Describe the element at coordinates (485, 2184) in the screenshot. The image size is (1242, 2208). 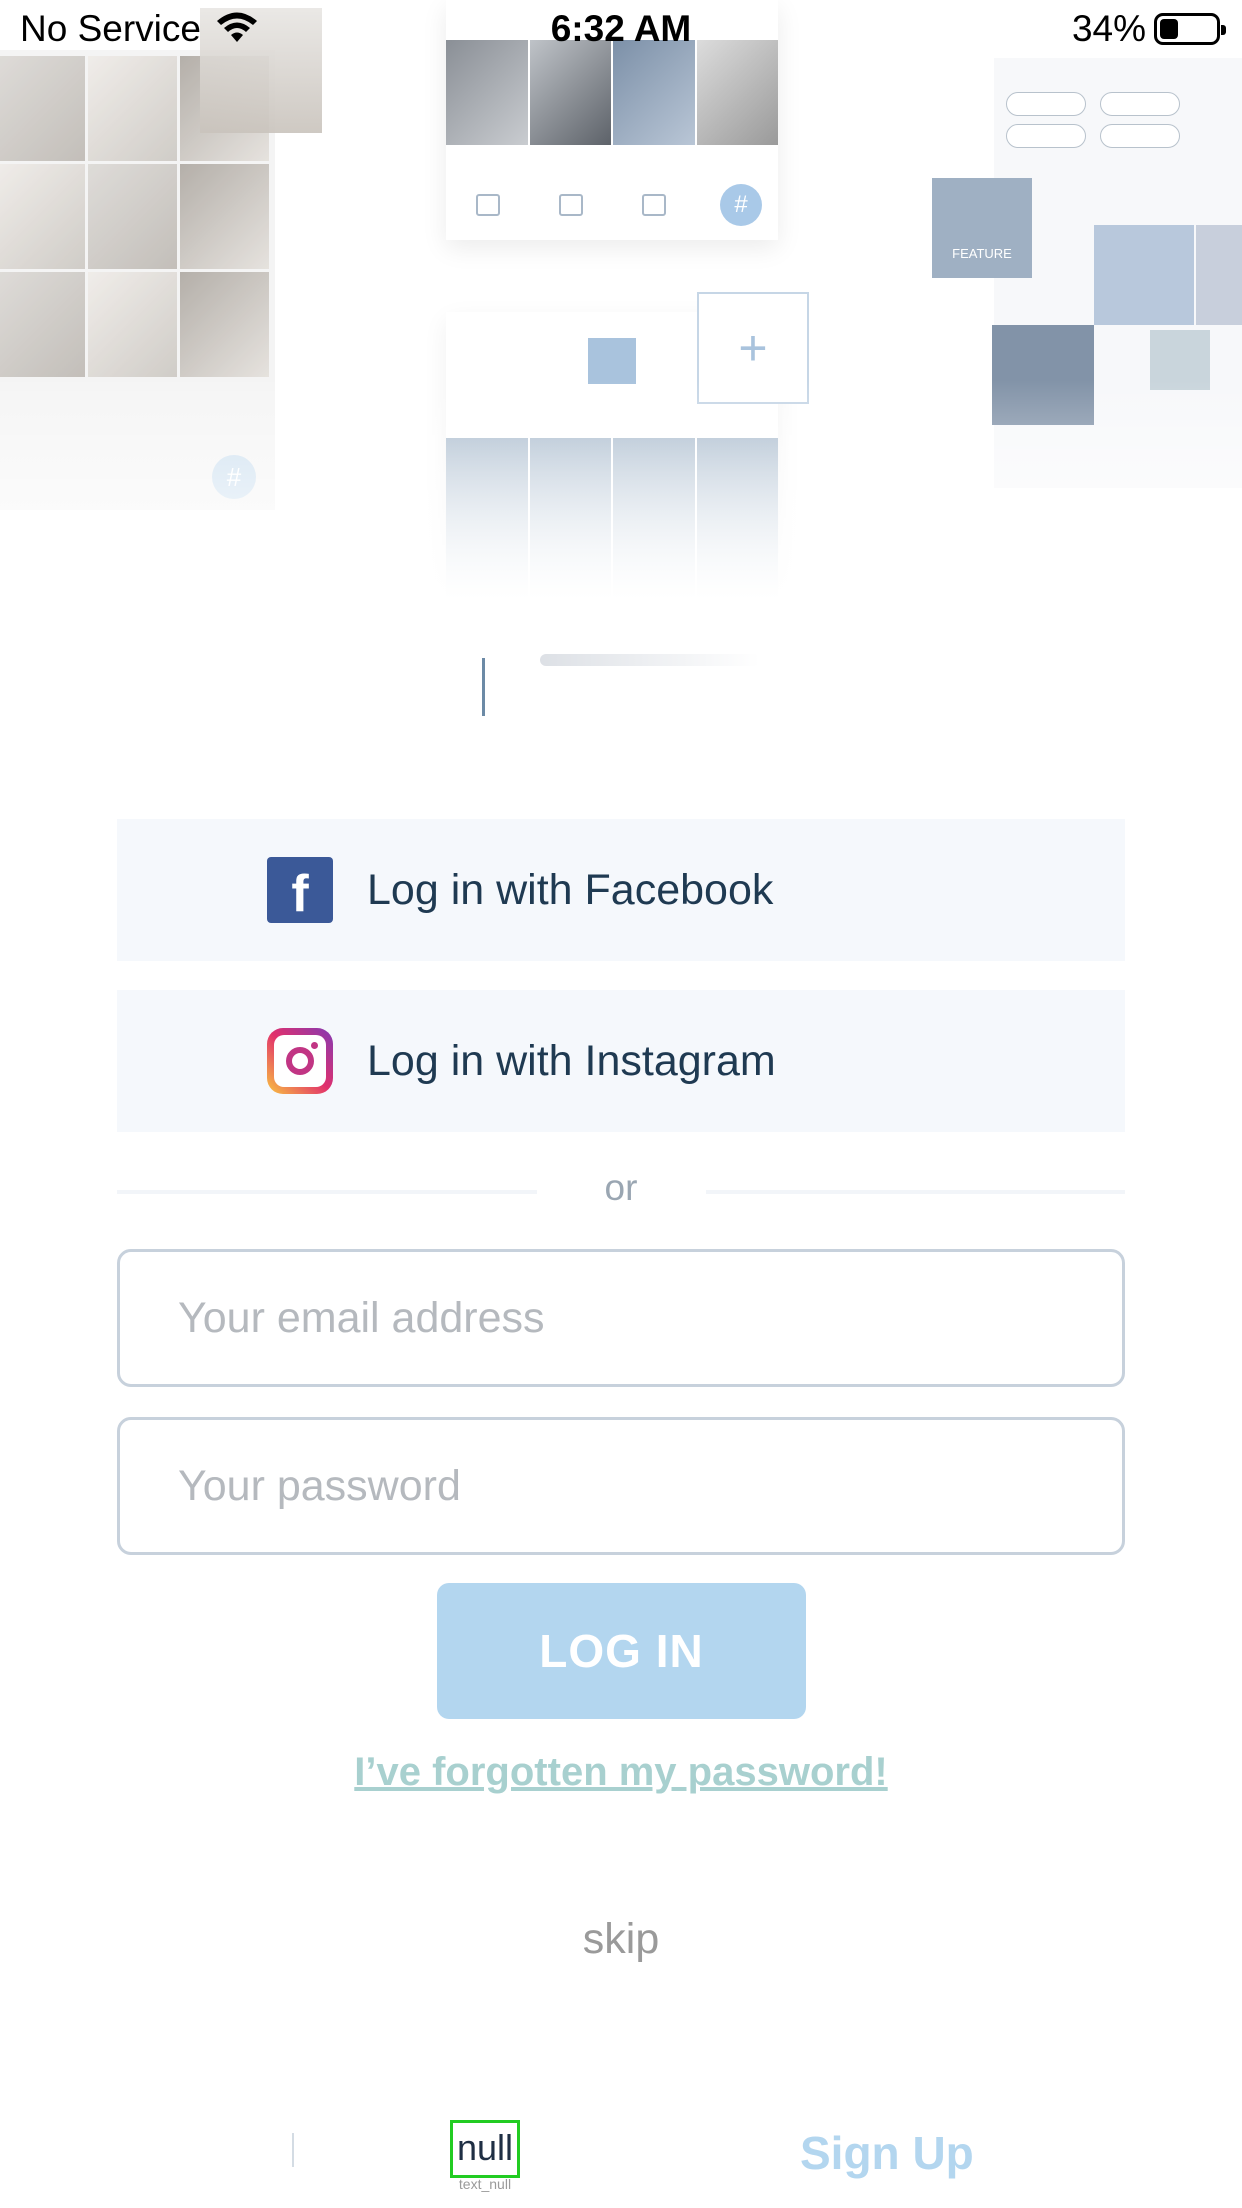
I see `null-subtext: text_null` at that location.